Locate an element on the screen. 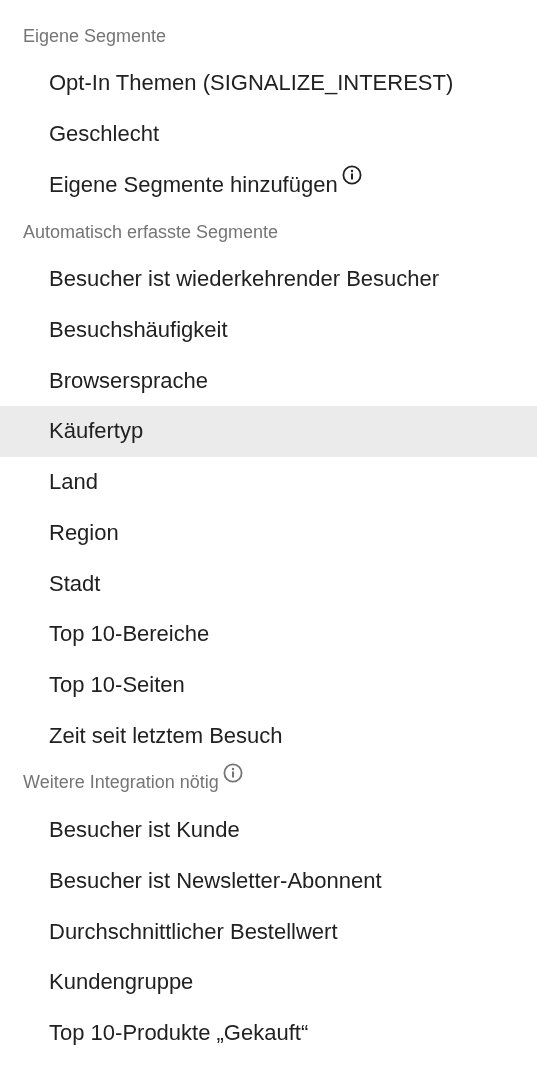  info-icon is located at coordinates (351, 174).